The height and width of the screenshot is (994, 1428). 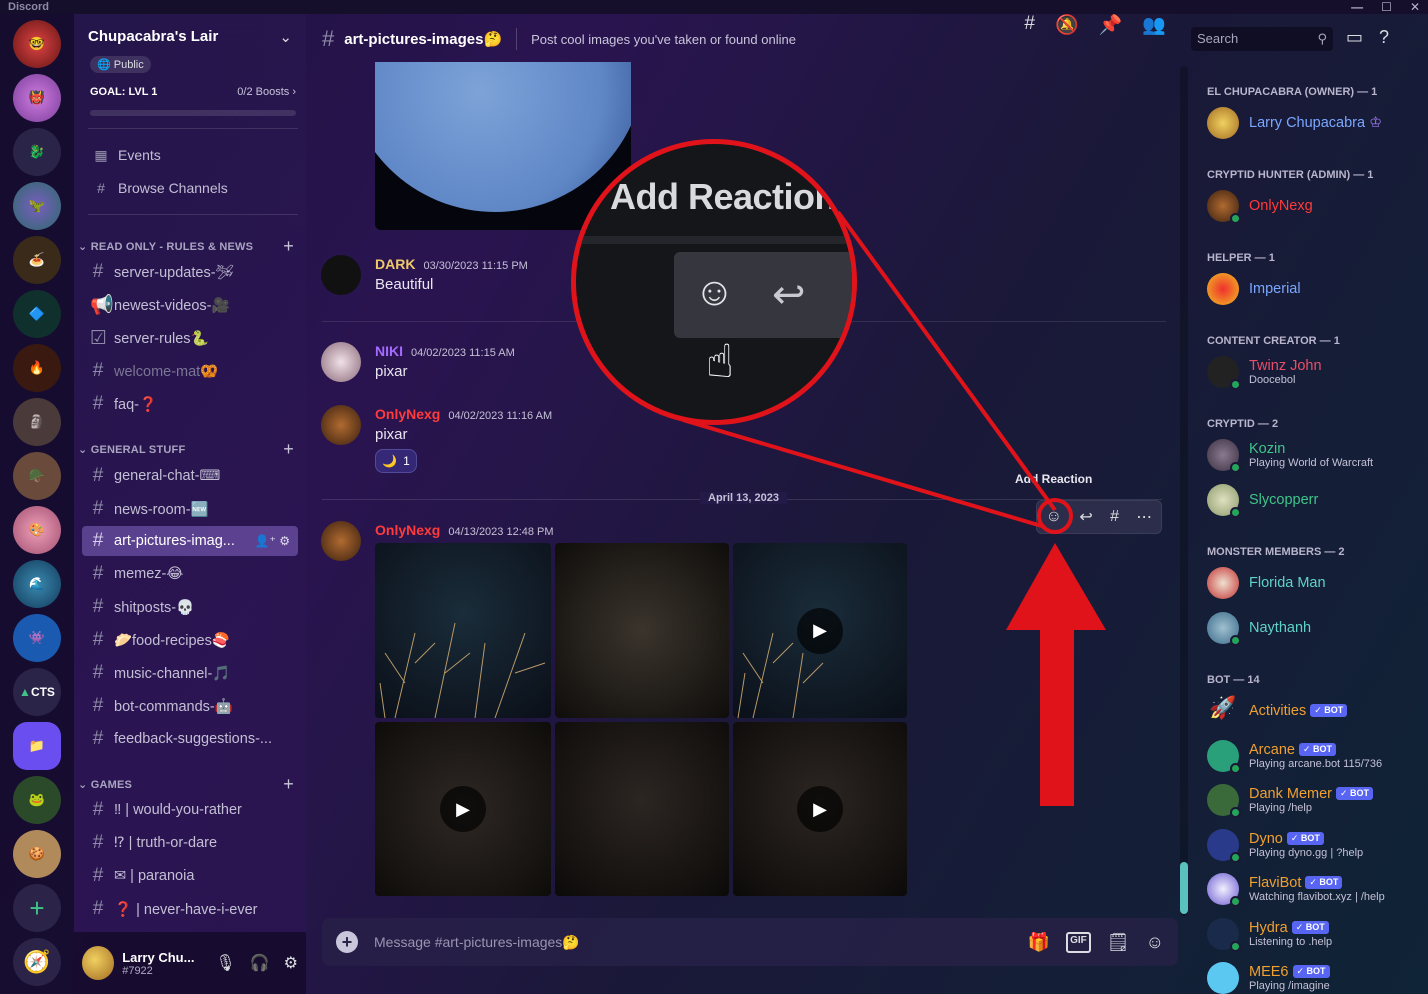 I want to click on explore-servers-icon: 🧭, so click(x=37, y=962).